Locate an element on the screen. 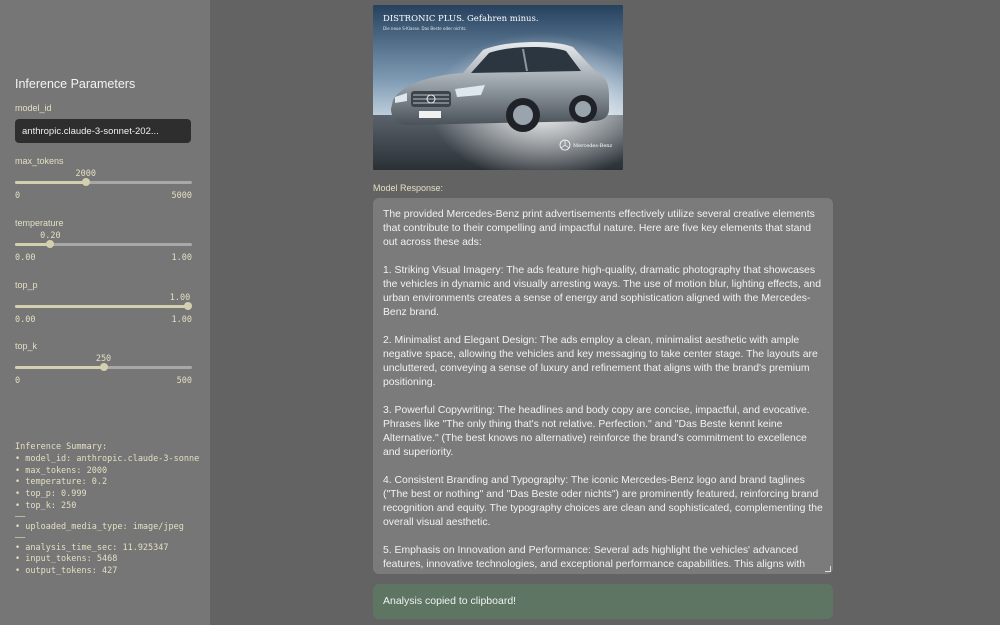 The image size is (1000, 625). clipboard-toast: Analysis copied to clipboard! is located at coordinates (603, 601).